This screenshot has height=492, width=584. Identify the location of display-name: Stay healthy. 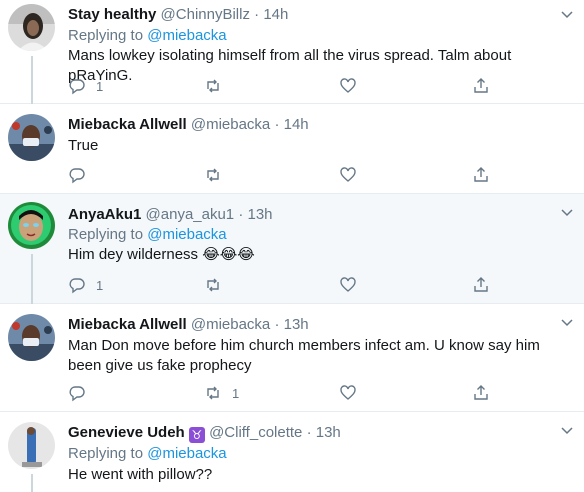
(112, 14).